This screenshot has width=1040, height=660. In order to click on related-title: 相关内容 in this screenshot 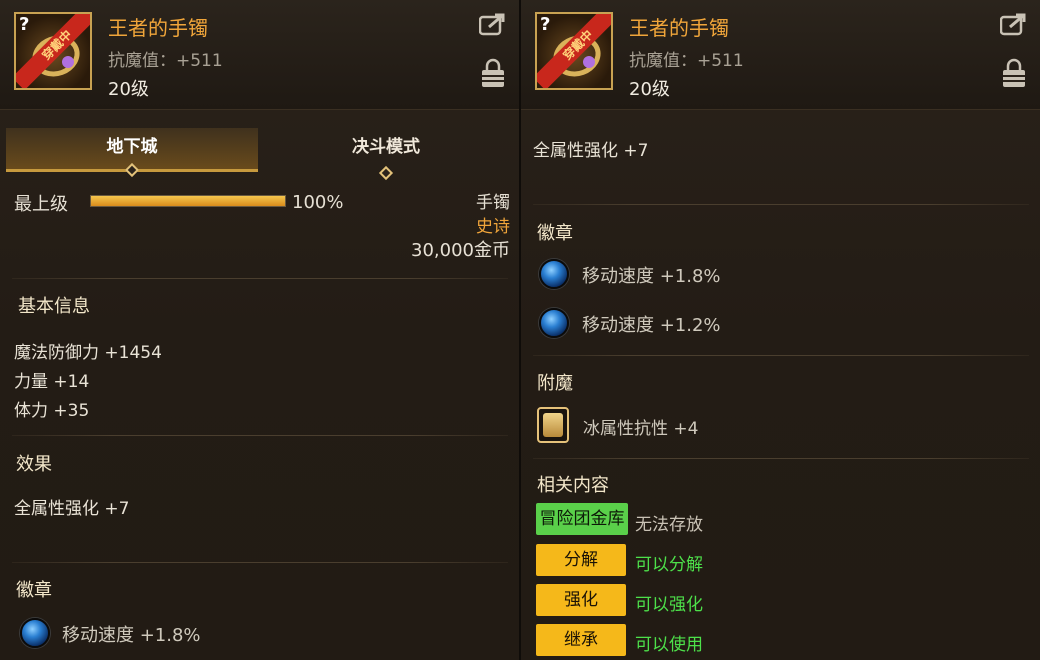, I will do `click(573, 485)`.